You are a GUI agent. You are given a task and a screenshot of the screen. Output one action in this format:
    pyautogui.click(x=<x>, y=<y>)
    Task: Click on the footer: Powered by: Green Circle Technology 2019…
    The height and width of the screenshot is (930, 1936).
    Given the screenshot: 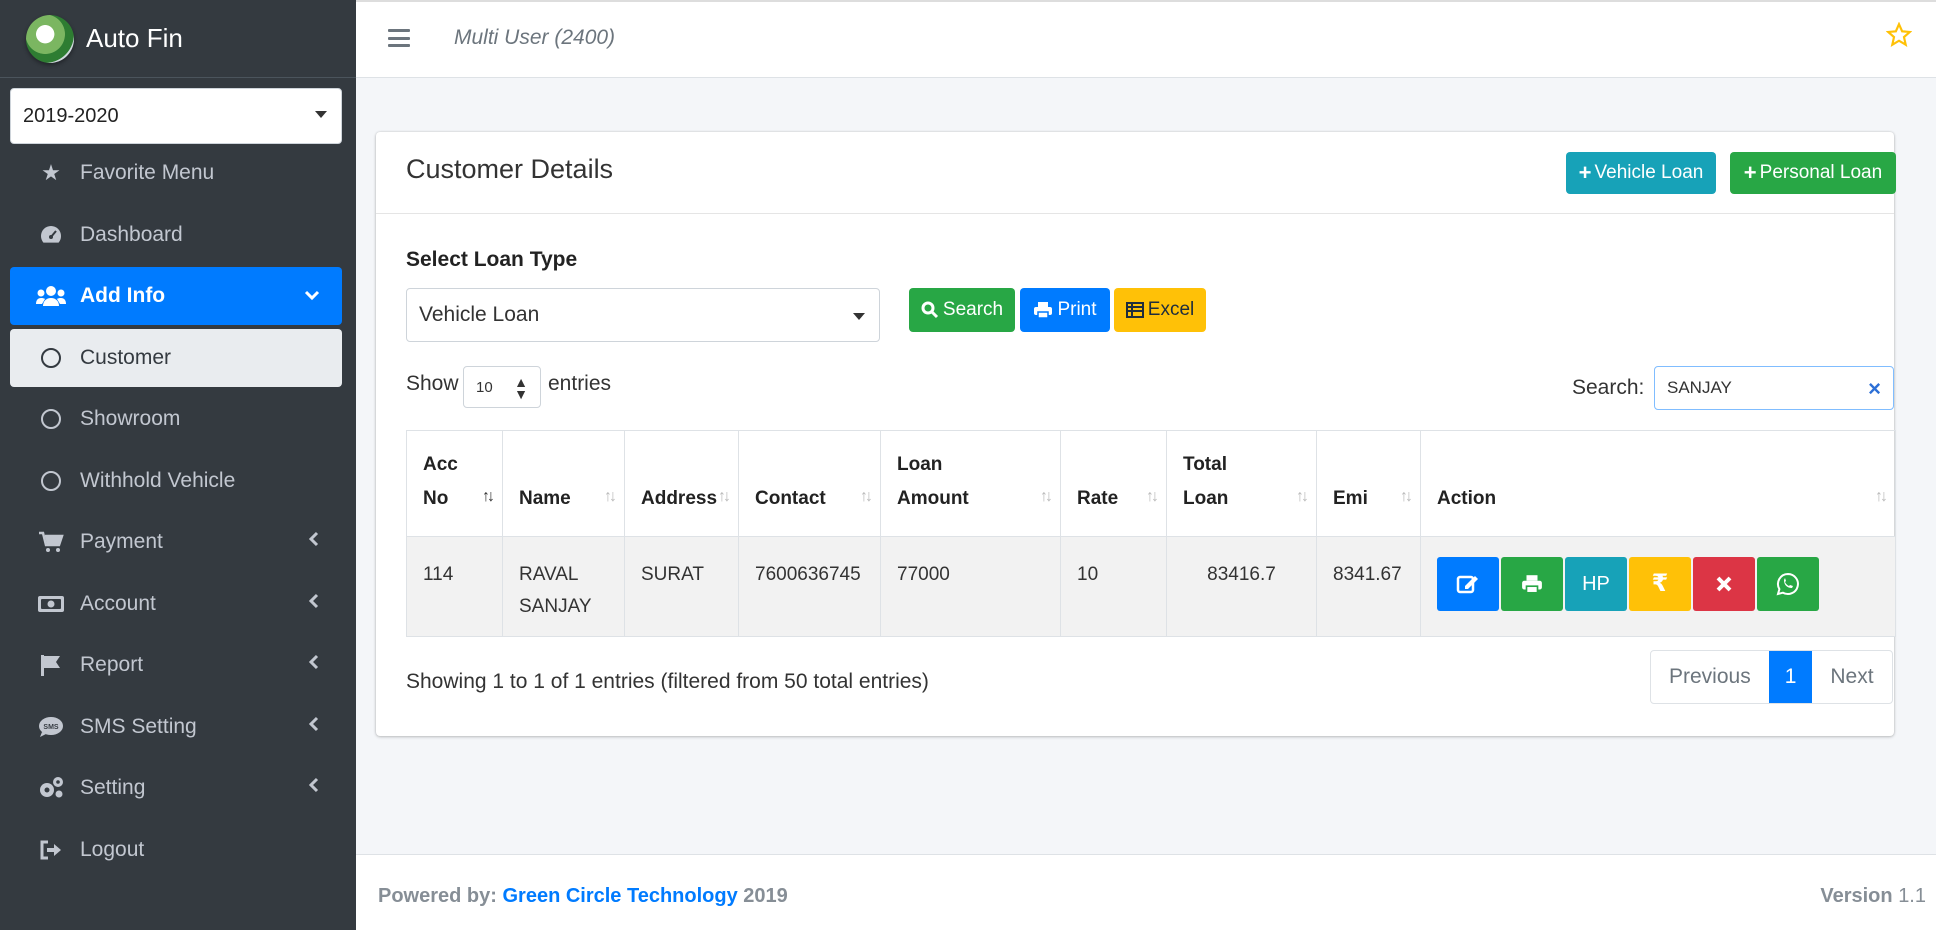 What is the action you would take?
    pyautogui.click(x=1146, y=892)
    